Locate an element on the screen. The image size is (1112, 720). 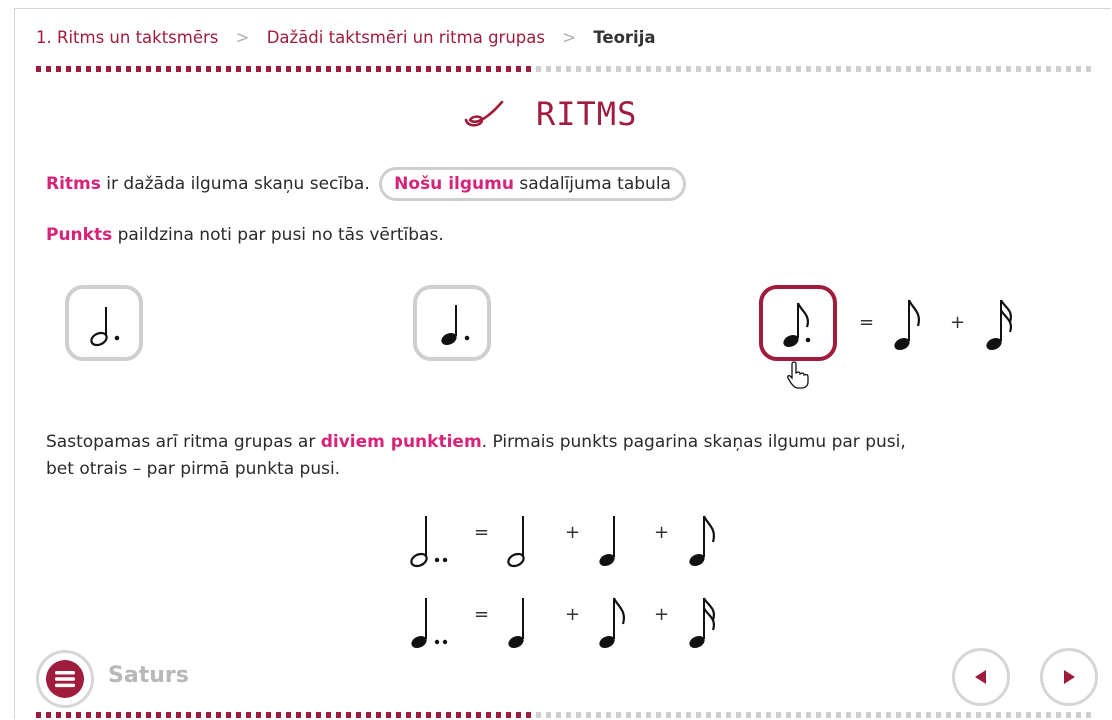
dotted-half-note-icon is located at coordinates (105, 327).